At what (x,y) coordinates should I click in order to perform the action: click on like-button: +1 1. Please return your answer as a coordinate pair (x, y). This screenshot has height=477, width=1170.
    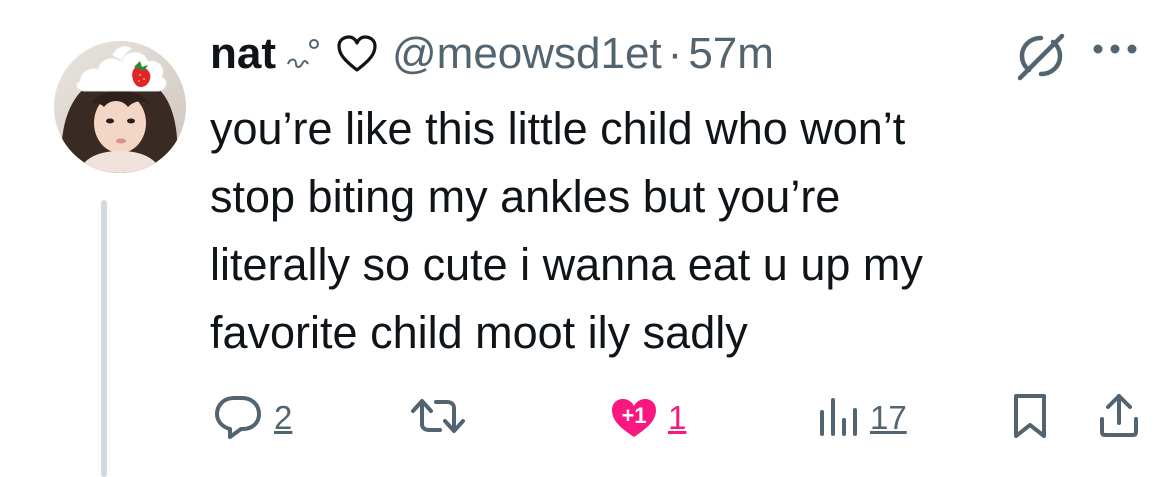
    Looking at the image, I should click on (648, 418).